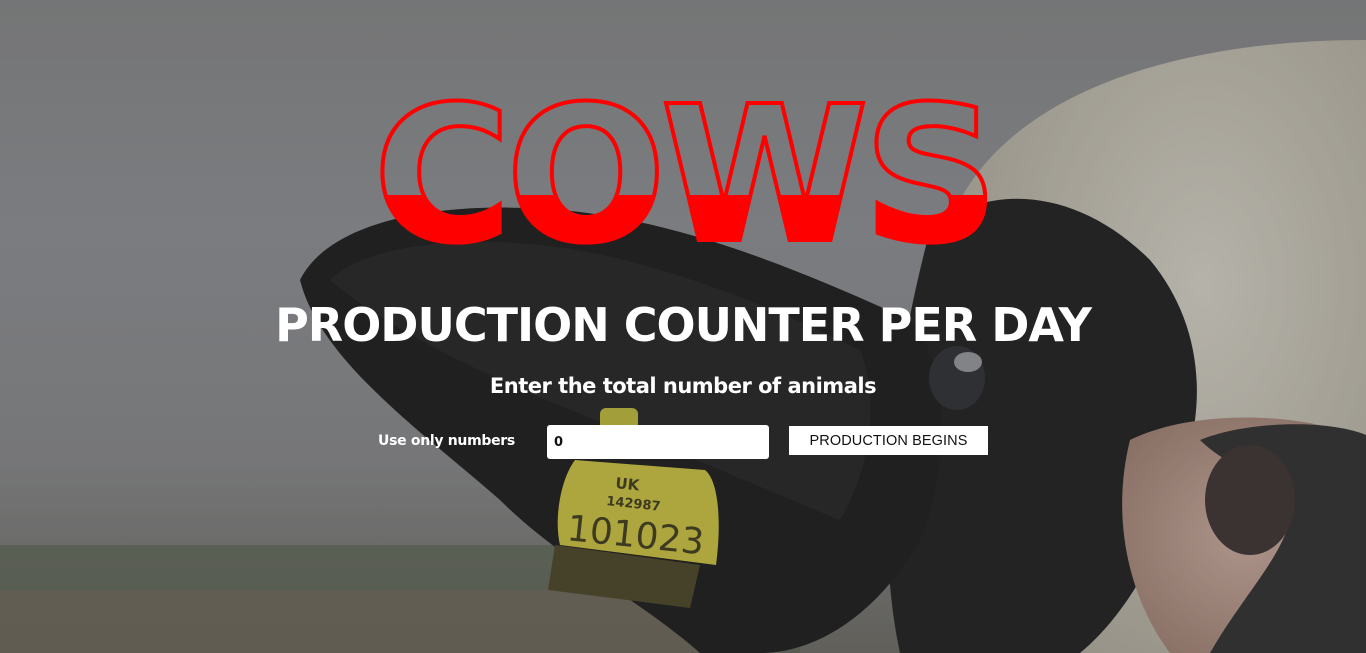  What do you see at coordinates (658, 442) in the screenshot?
I see `animals-count-input` at bounding box center [658, 442].